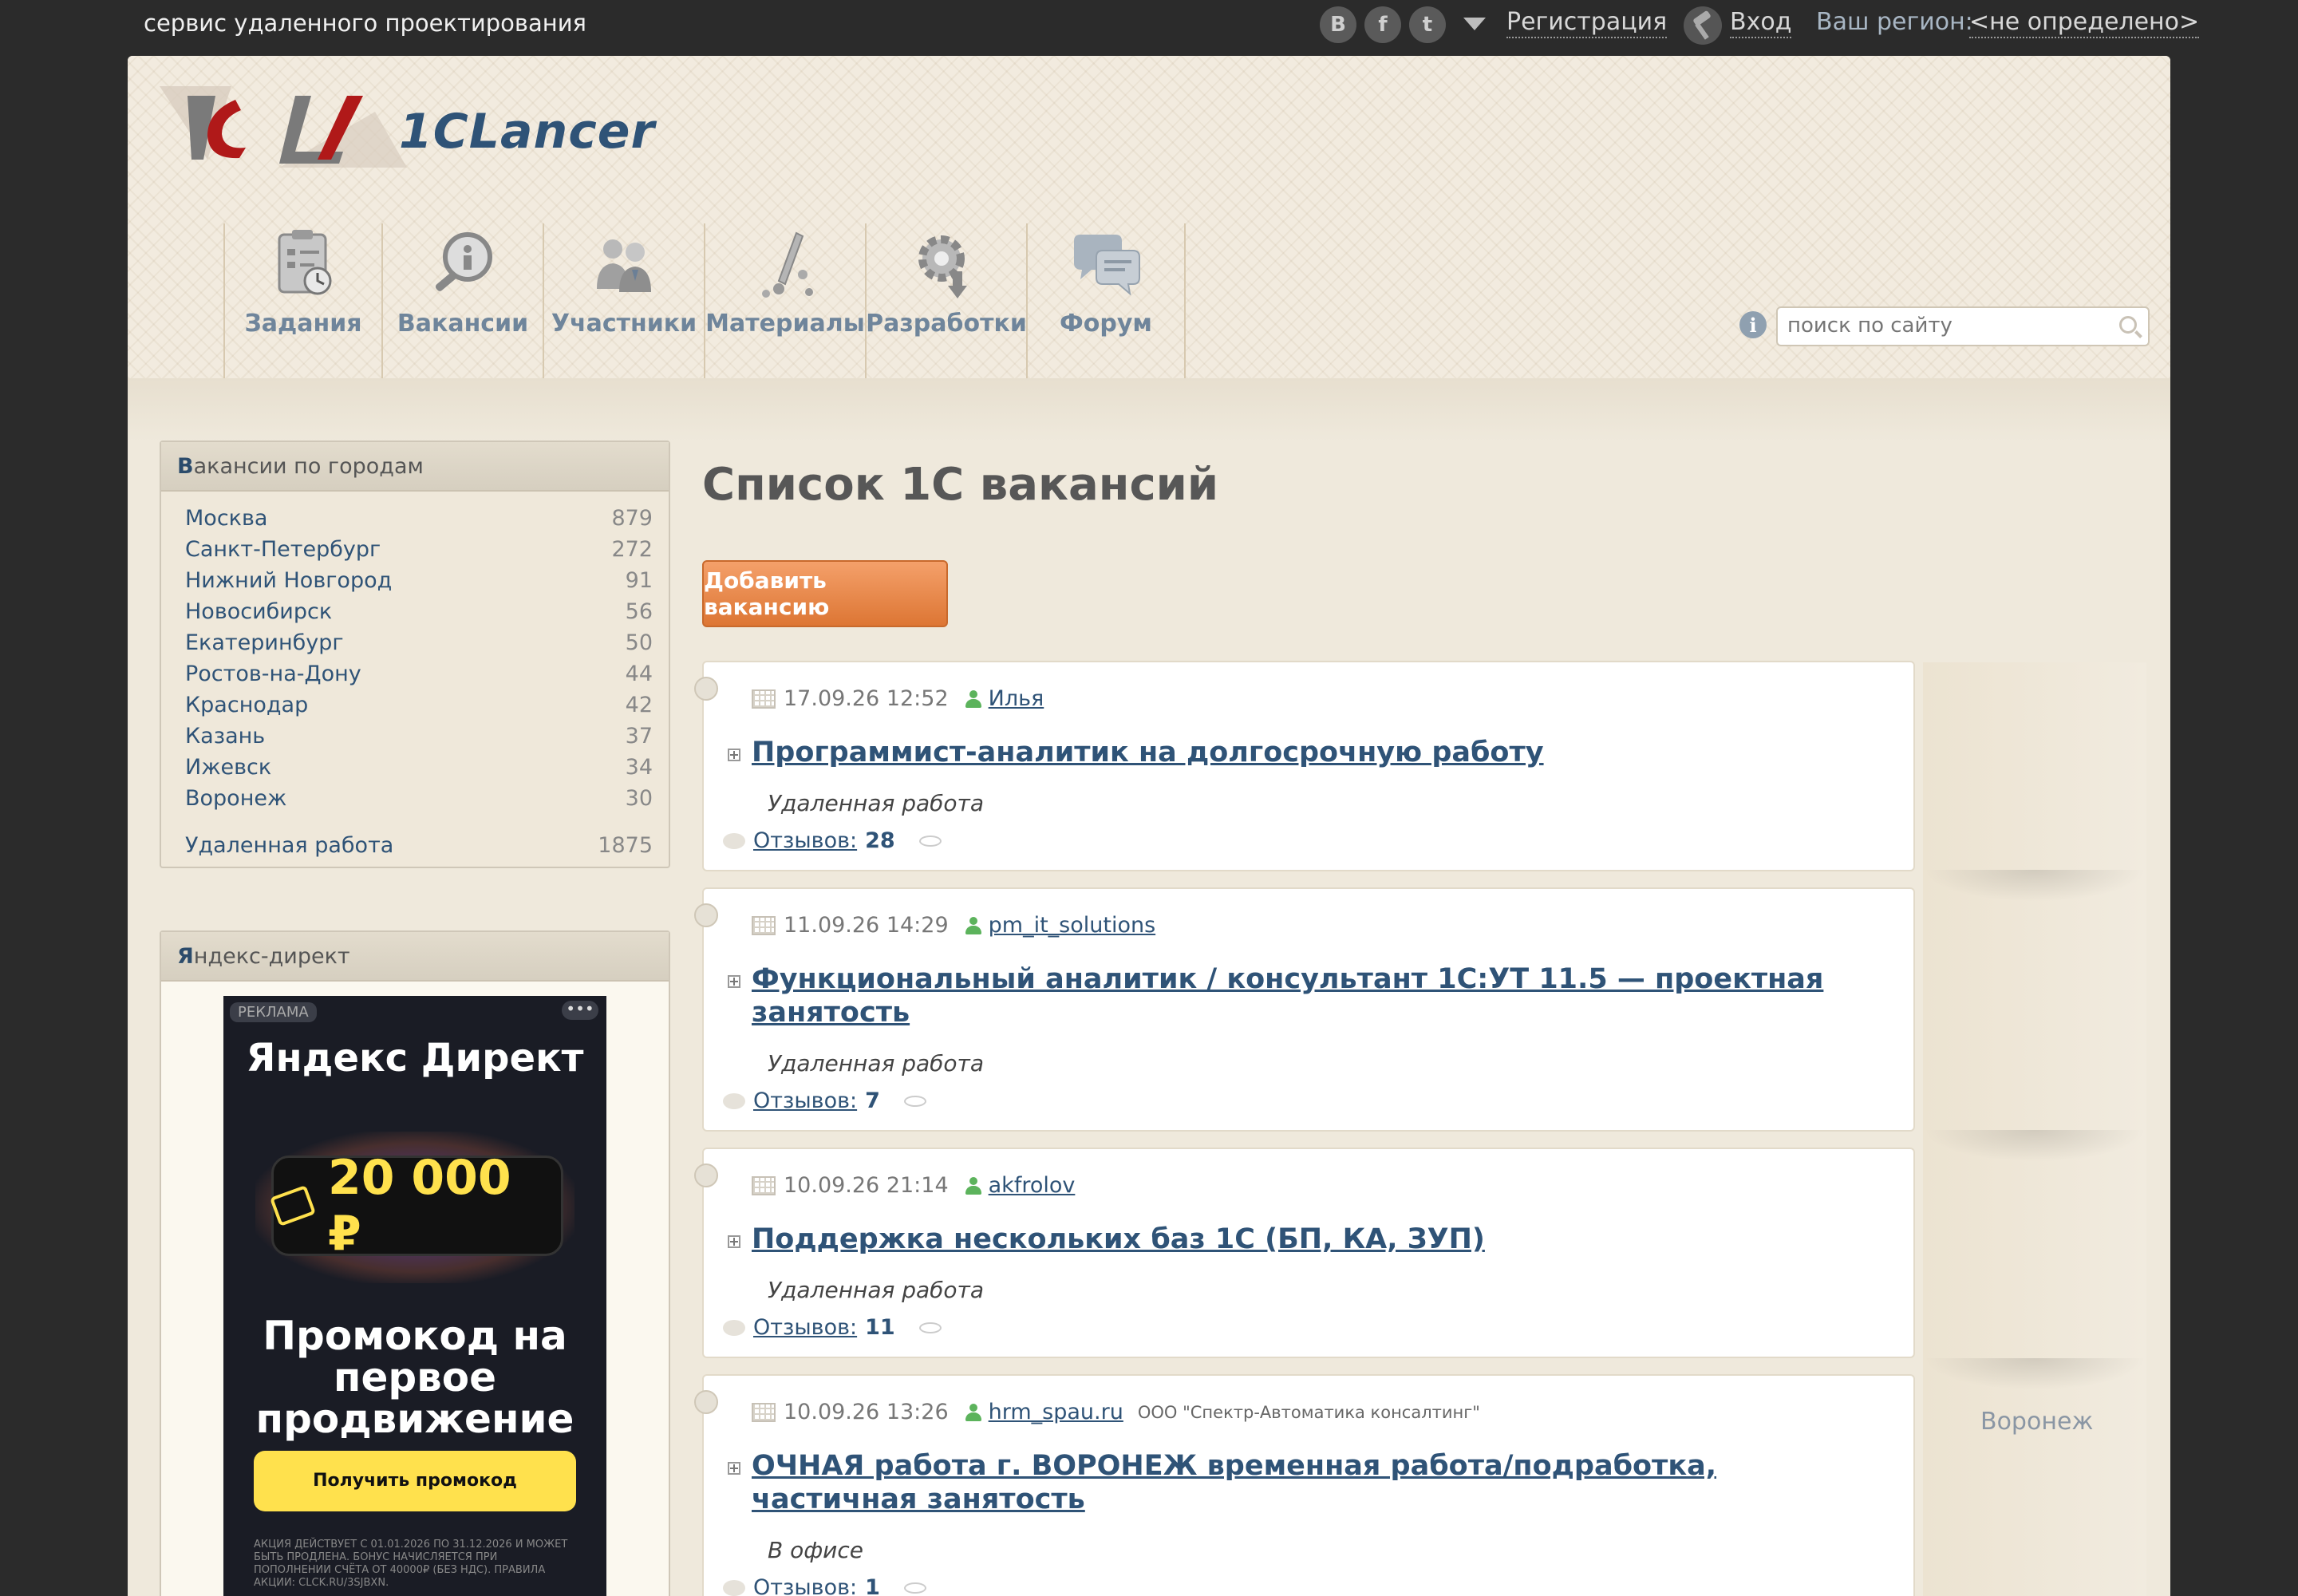  Describe the element at coordinates (2128, 325) in the screenshot. I see `search-icon` at that location.